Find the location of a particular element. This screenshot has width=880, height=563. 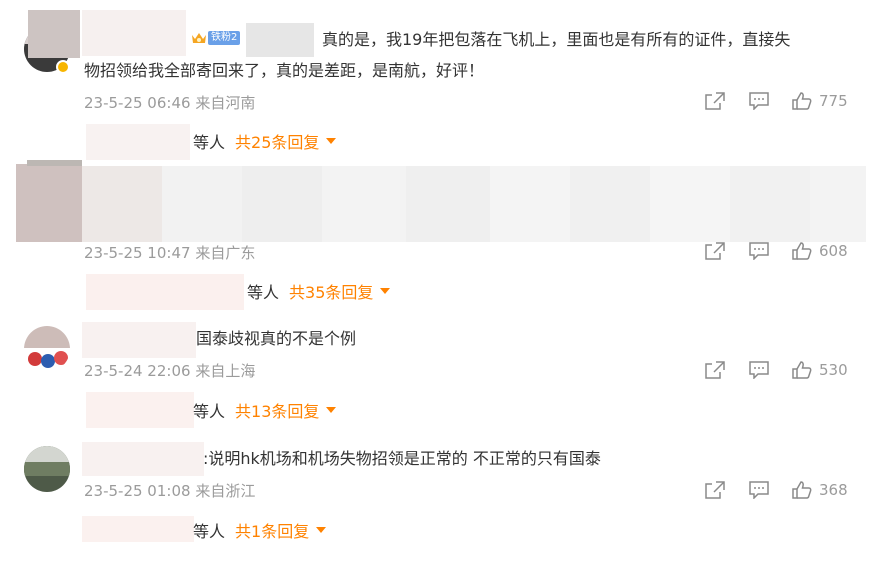

verified-badge-icon is located at coordinates (63, 67).